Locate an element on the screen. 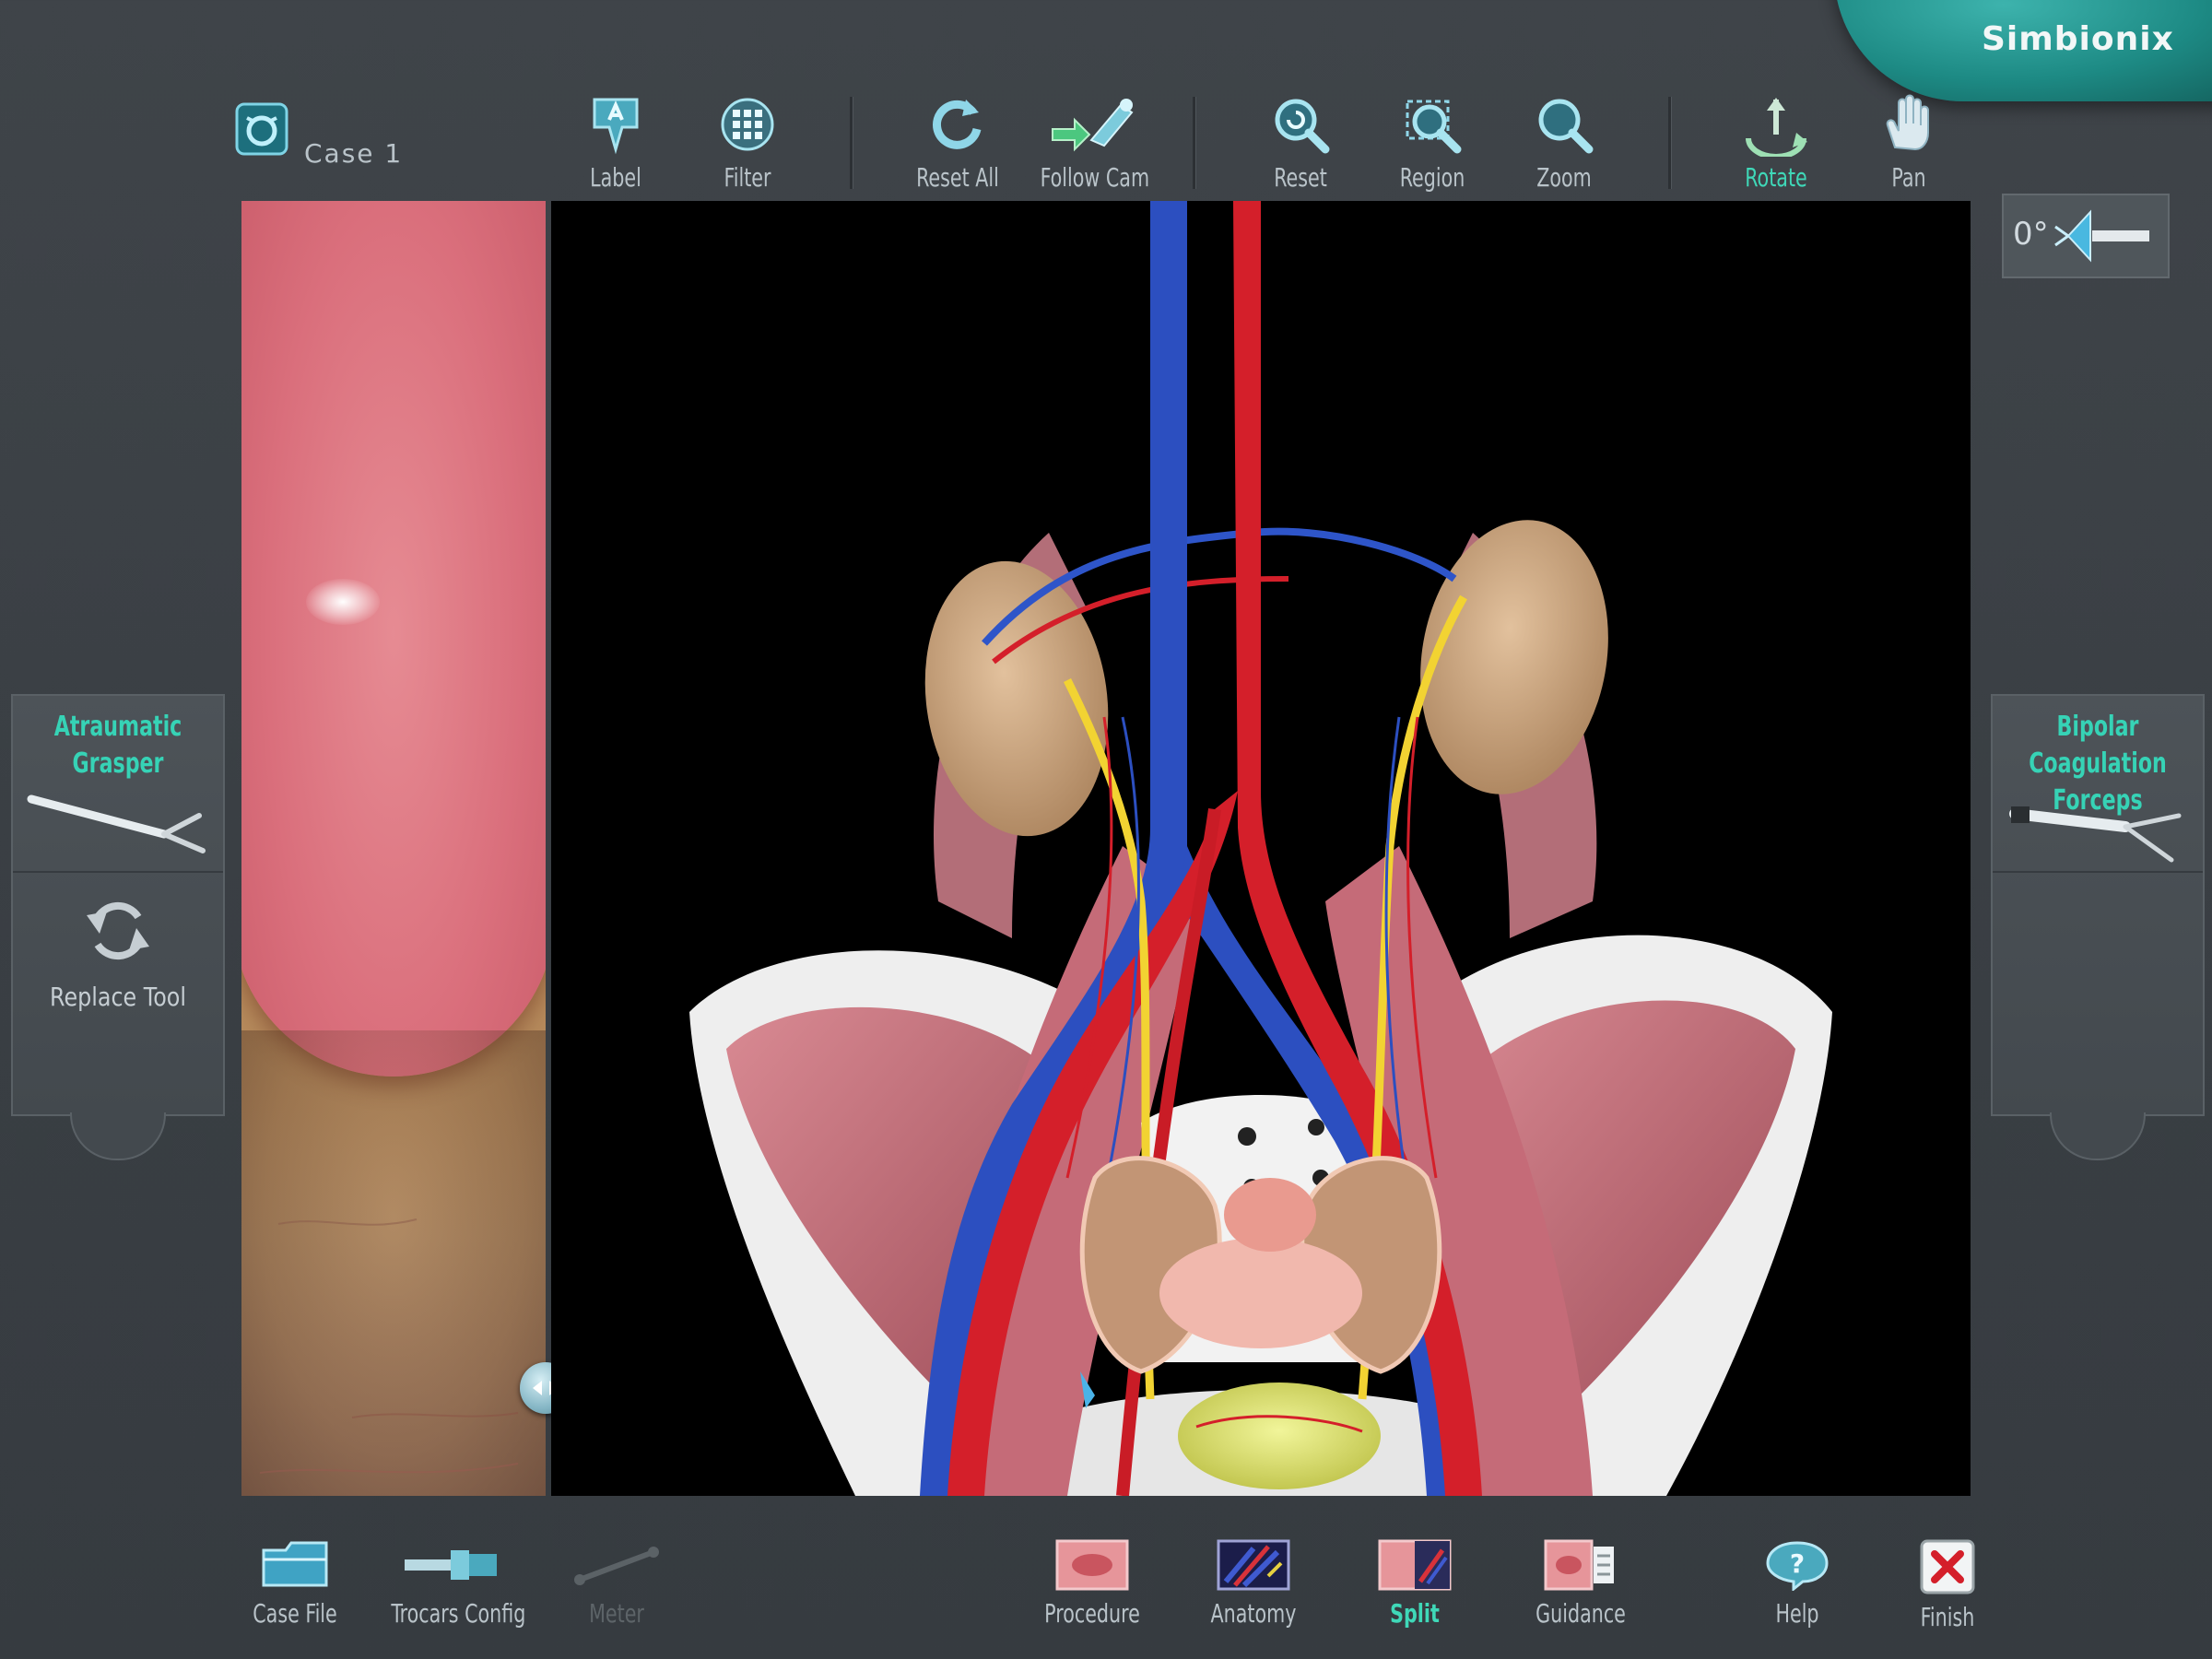 This screenshot has width=2212, height=1659. right-tool-name-line1: Bipolar Coagulation is located at coordinates (2098, 745).